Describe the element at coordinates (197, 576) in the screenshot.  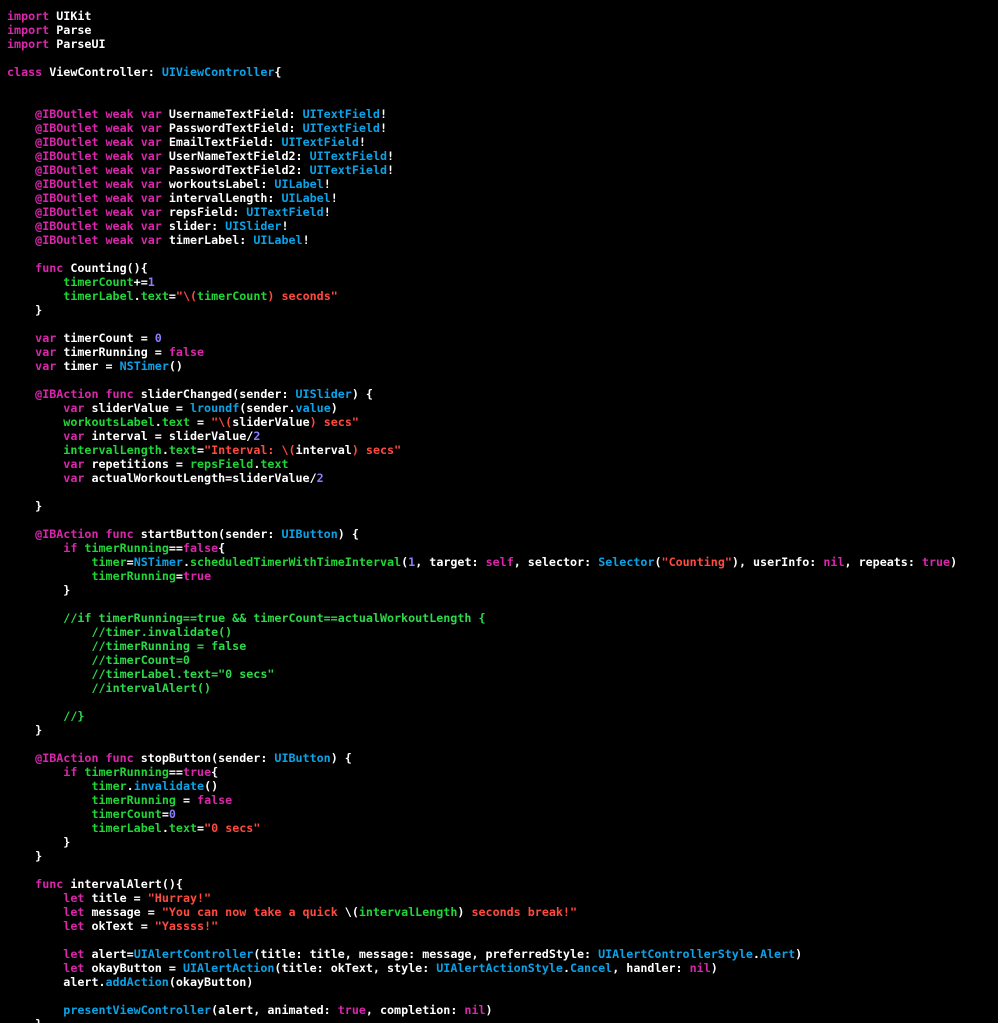
I see `code-token-keyword: true` at that location.